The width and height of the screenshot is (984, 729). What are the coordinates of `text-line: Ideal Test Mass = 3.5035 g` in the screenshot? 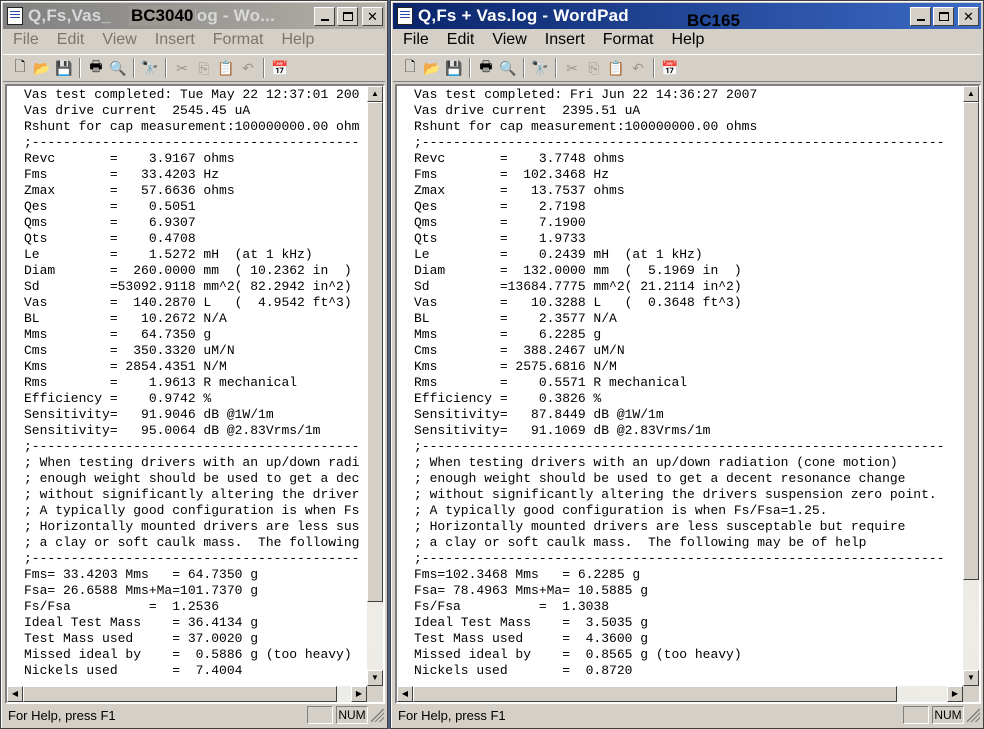 It's located at (531, 622).